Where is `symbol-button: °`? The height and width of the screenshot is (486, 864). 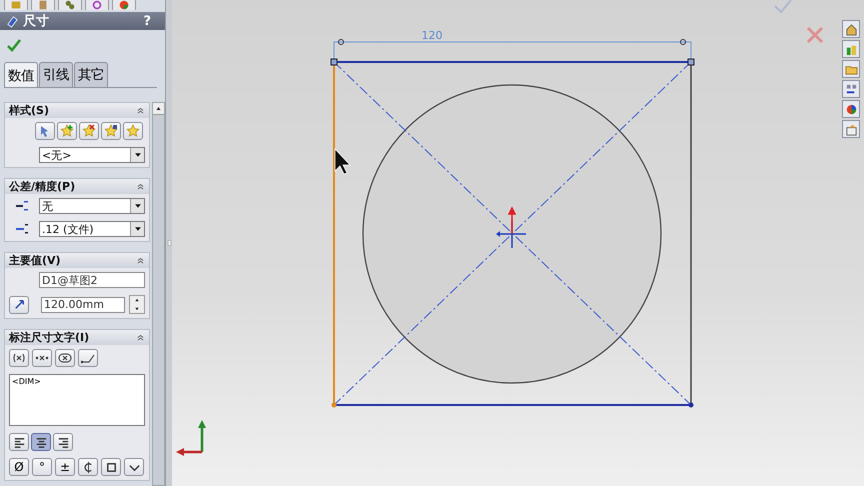
symbol-button: ° is located at coordinates (42, 467).